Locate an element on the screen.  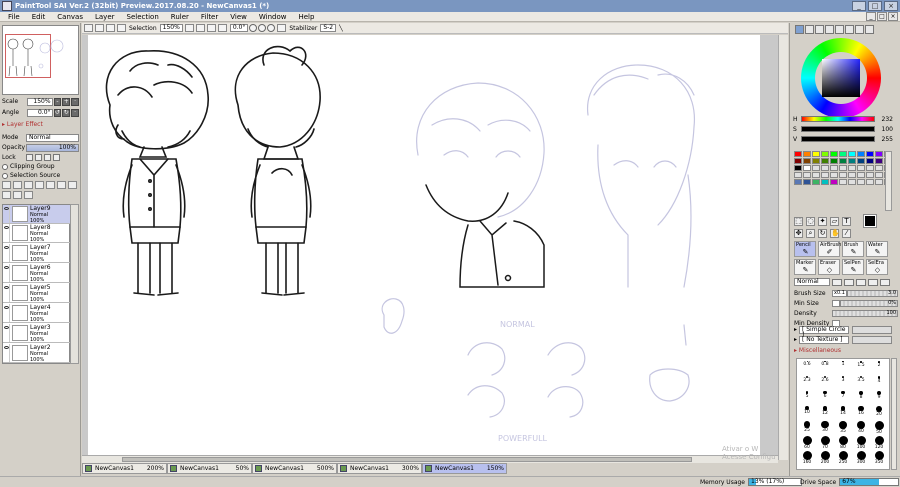
mixer-tab is located at coordinates (839, 29).